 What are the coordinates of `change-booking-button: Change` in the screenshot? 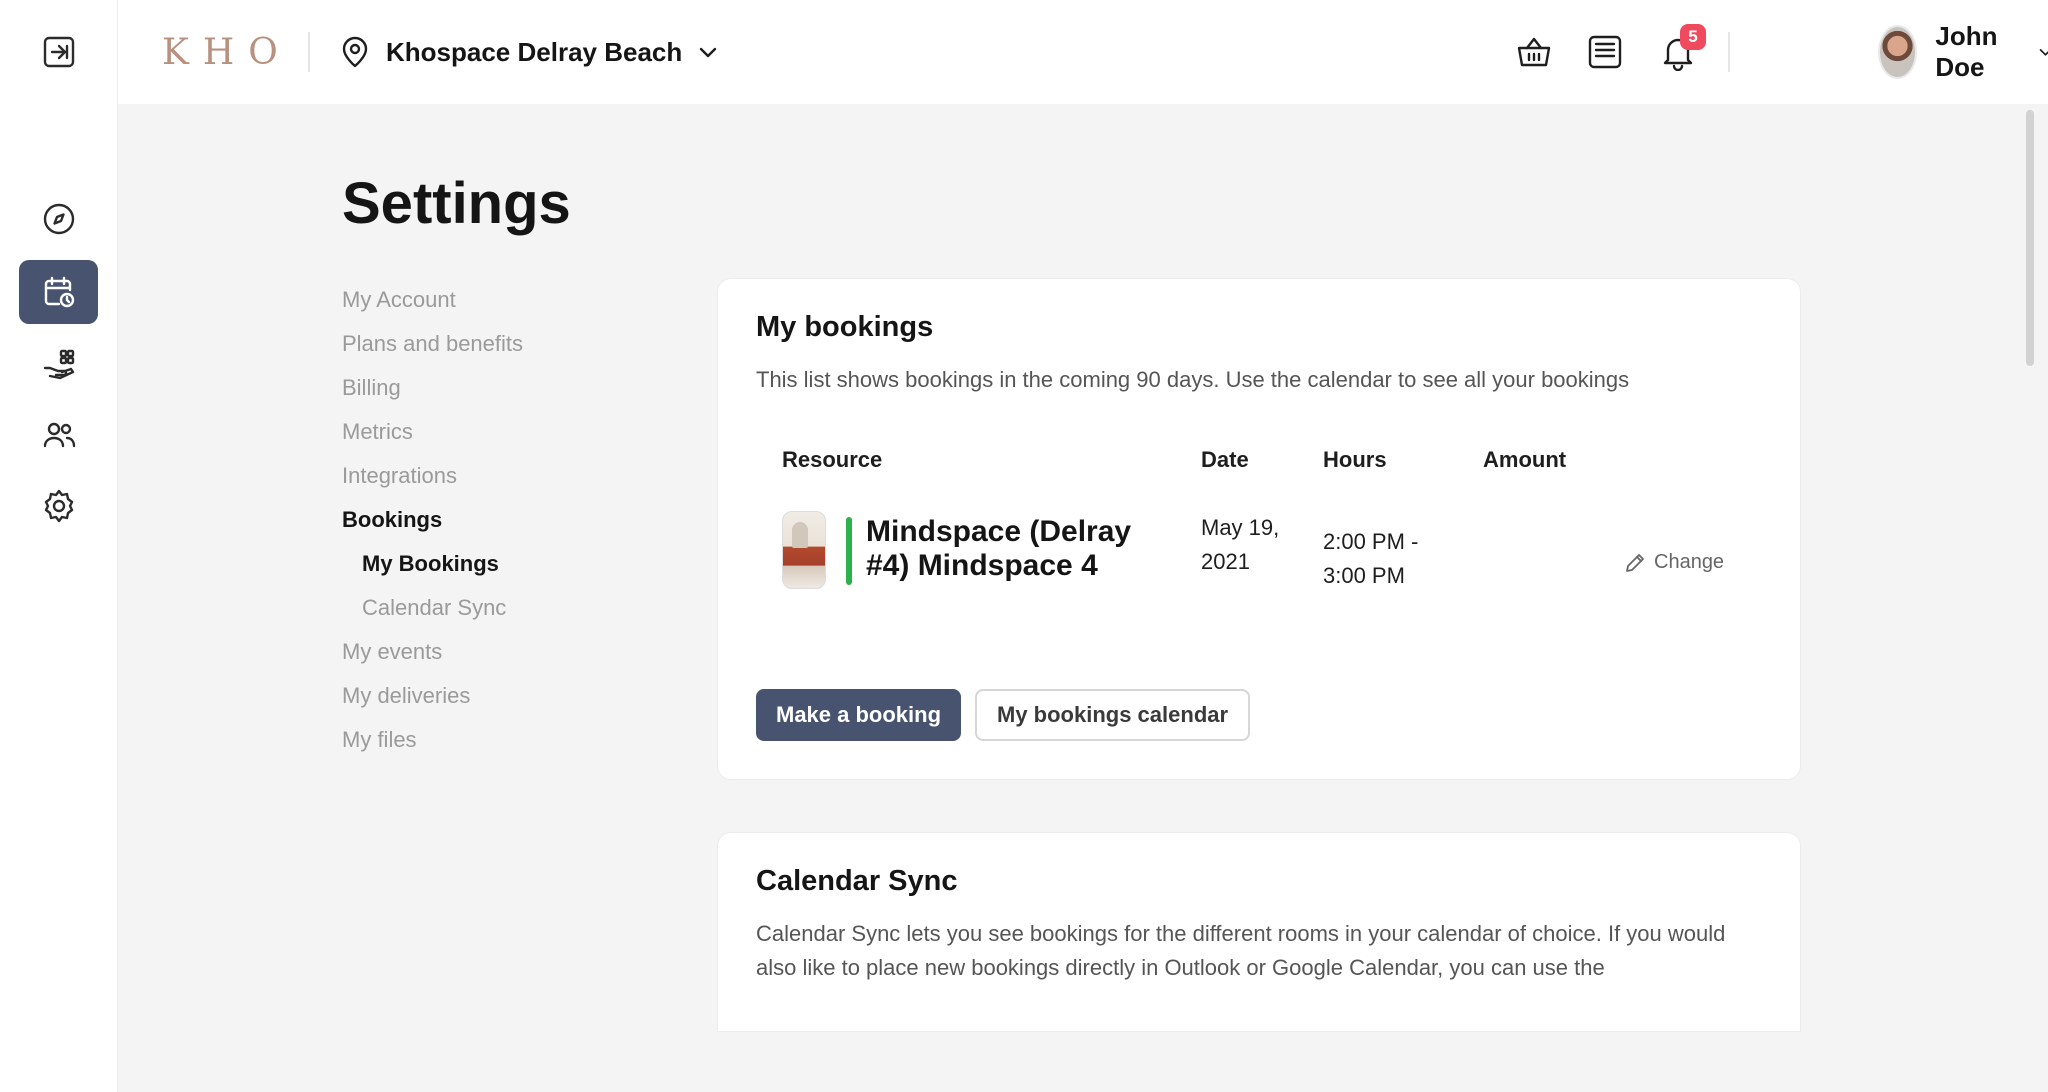 It's located at (1674, 562).